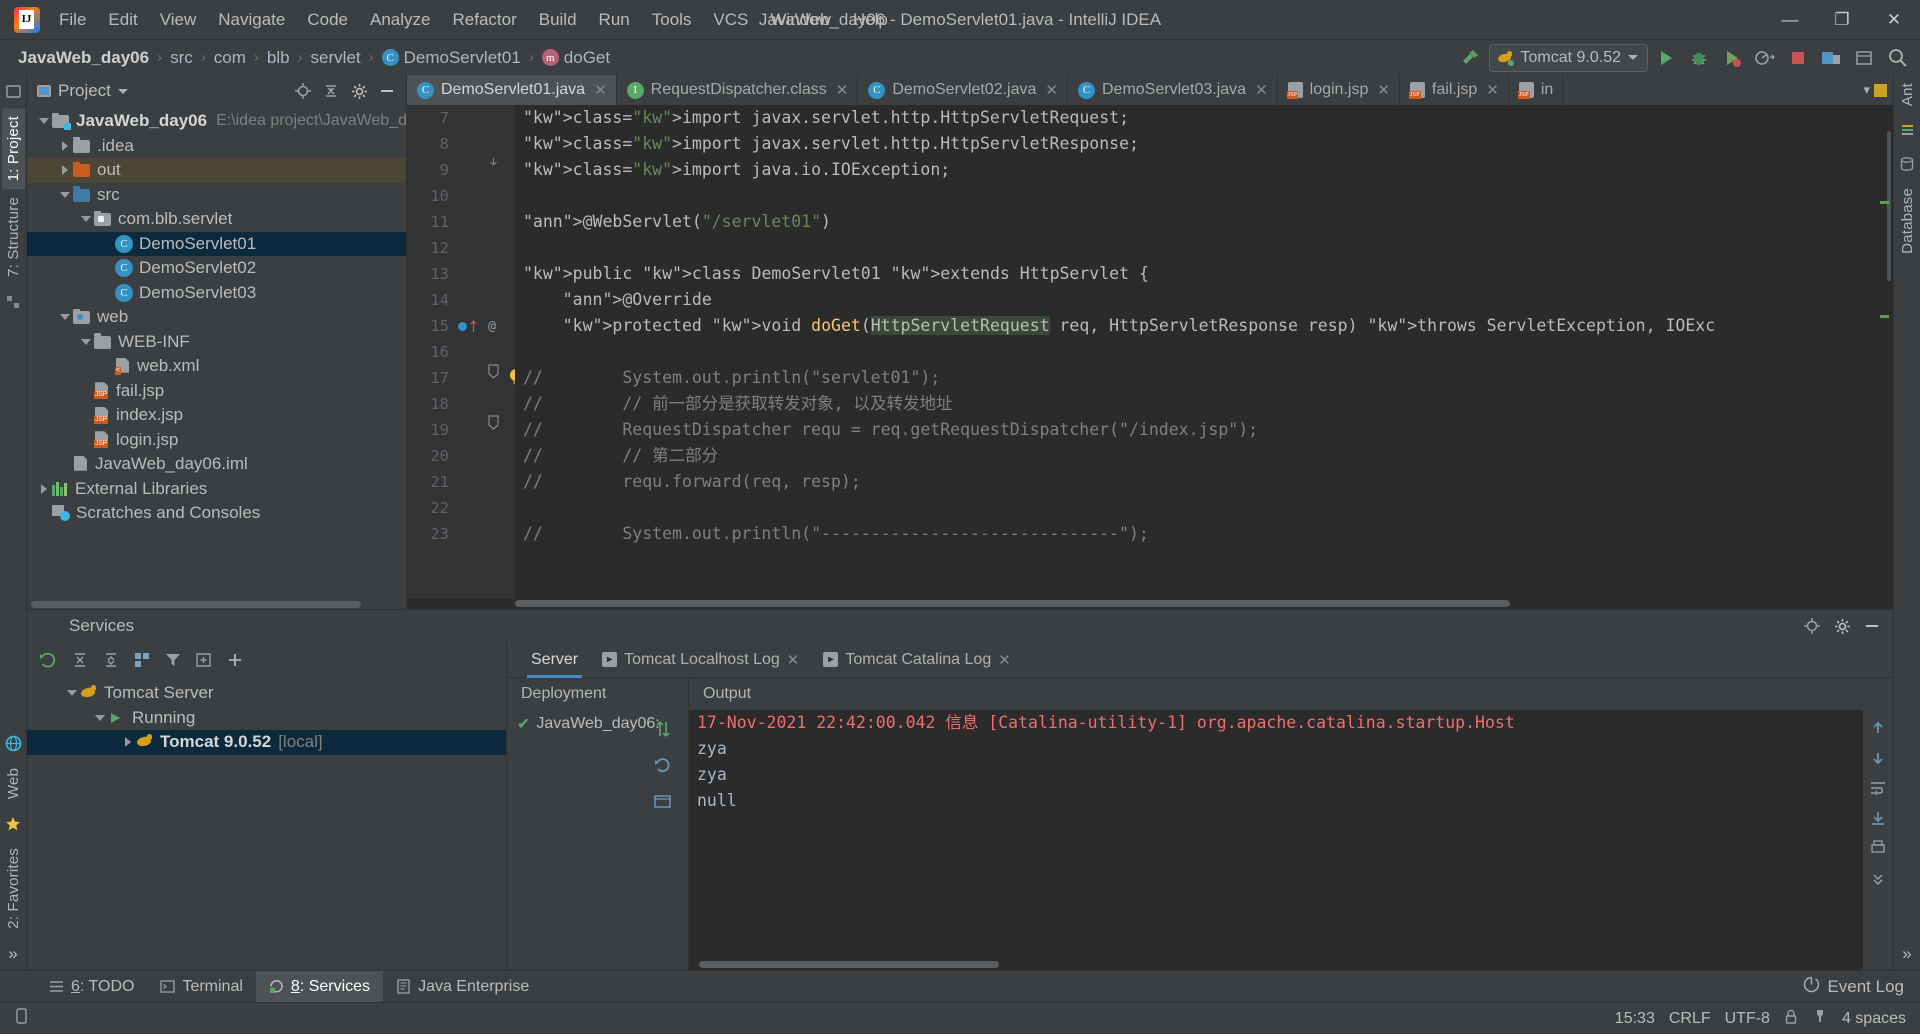  I want to click on breadcrumb-project: JavaWeb_day06, so click(83, 58).